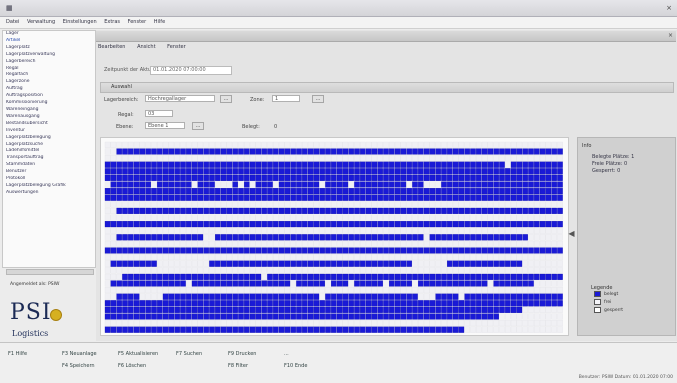  Describe the element at coordinates (49, 145) in the screenshot. I see `nav-item: Lagerplatzsuche` at that location.